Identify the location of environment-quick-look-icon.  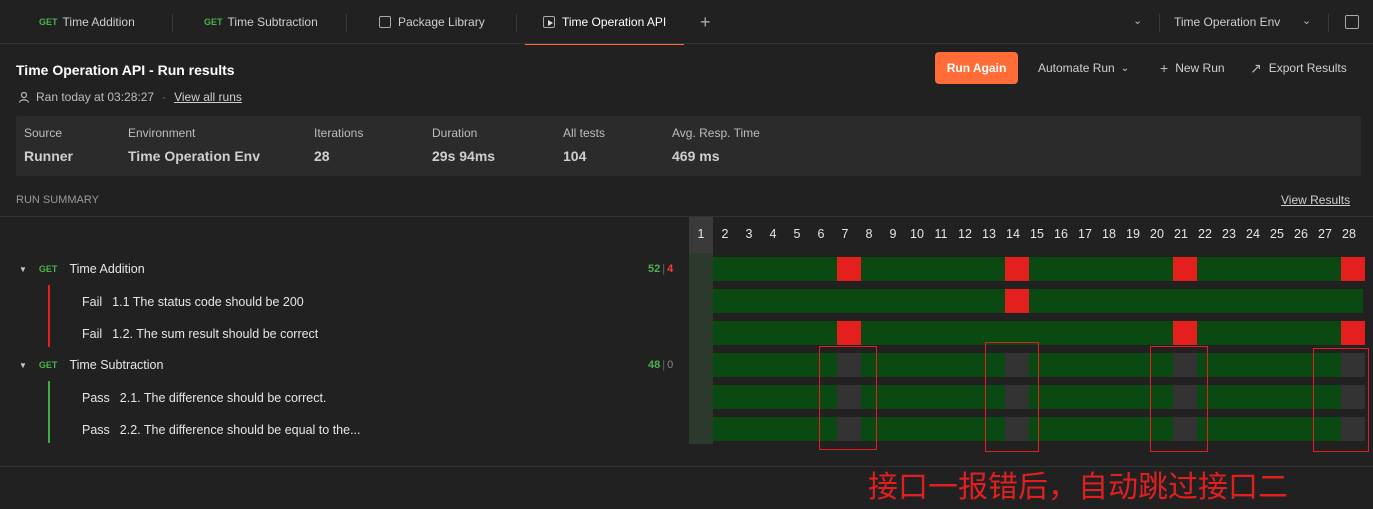
(1352, 22).